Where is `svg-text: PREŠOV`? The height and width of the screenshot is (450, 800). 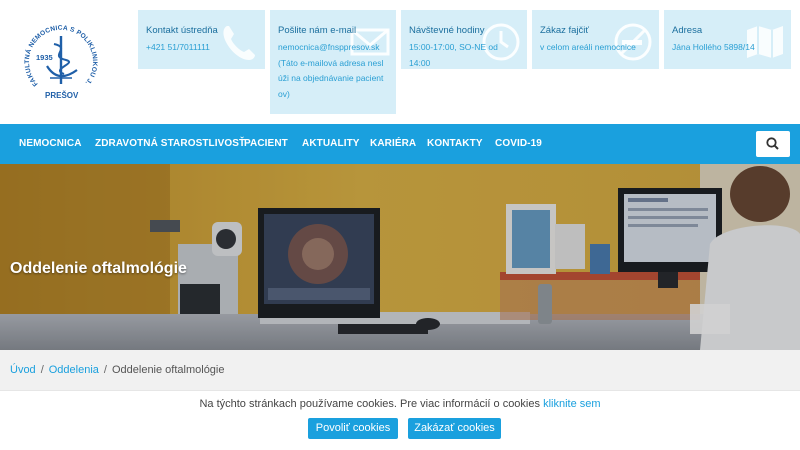
svg-text: PREŠOV is located at coordinates (62, 95).